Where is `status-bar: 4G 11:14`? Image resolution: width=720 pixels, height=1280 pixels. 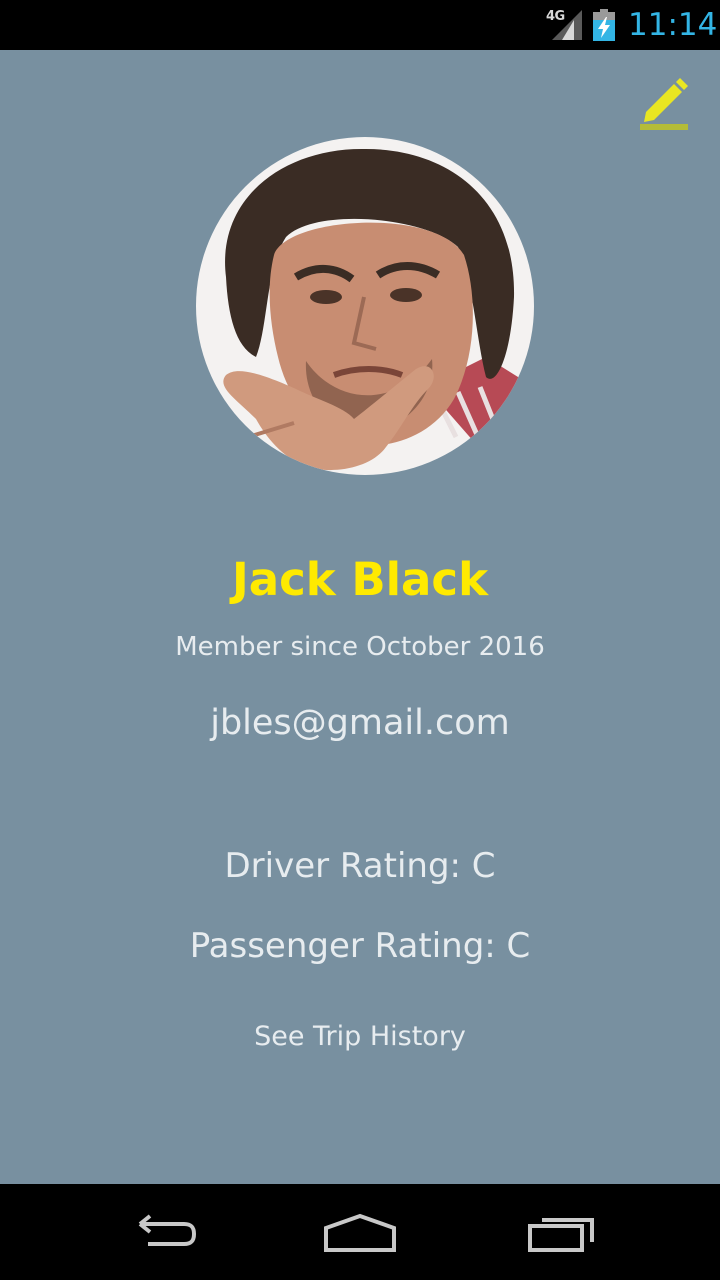
status-bar: 4G 11:14 is located at coordinates (360, 25).